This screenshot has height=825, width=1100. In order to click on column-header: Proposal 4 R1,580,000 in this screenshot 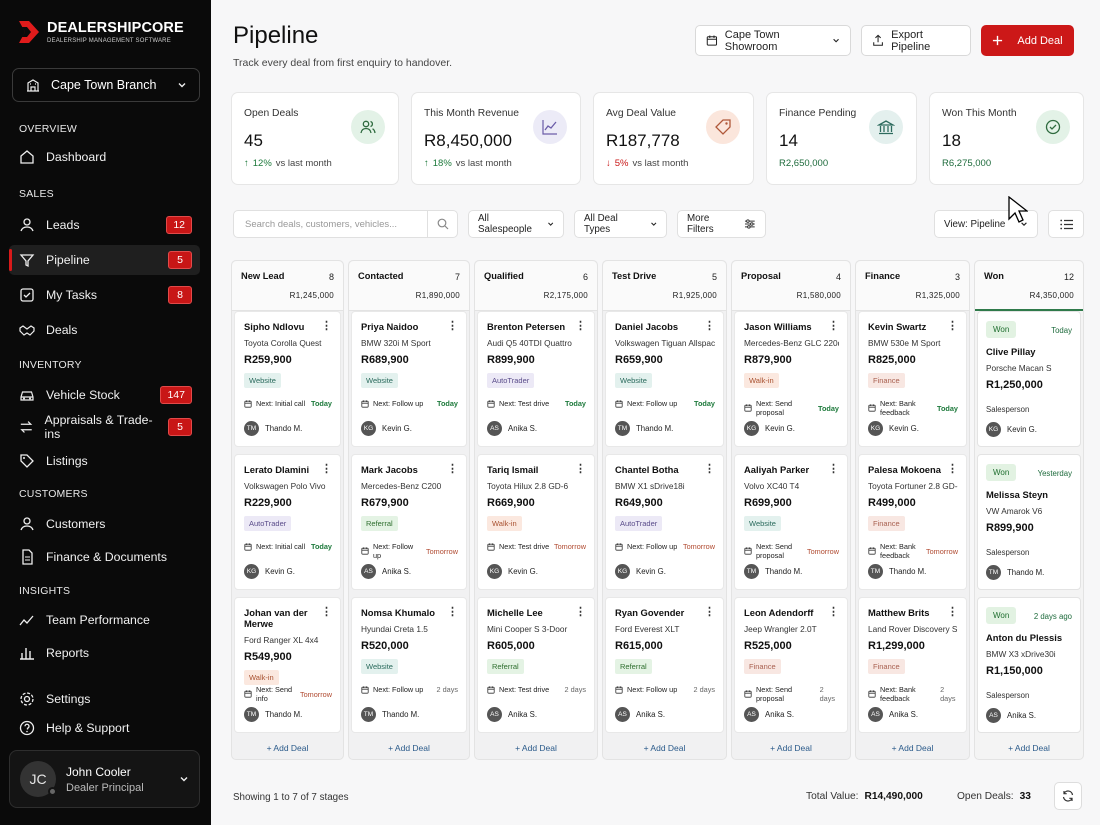, I will do `click(791, 286)`.